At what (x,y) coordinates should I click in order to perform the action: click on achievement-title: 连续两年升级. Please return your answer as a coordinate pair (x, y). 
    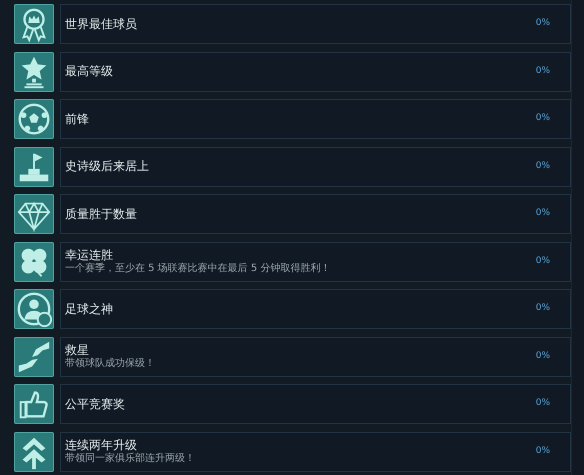
    Looking at the image, I should click on (101, 445).